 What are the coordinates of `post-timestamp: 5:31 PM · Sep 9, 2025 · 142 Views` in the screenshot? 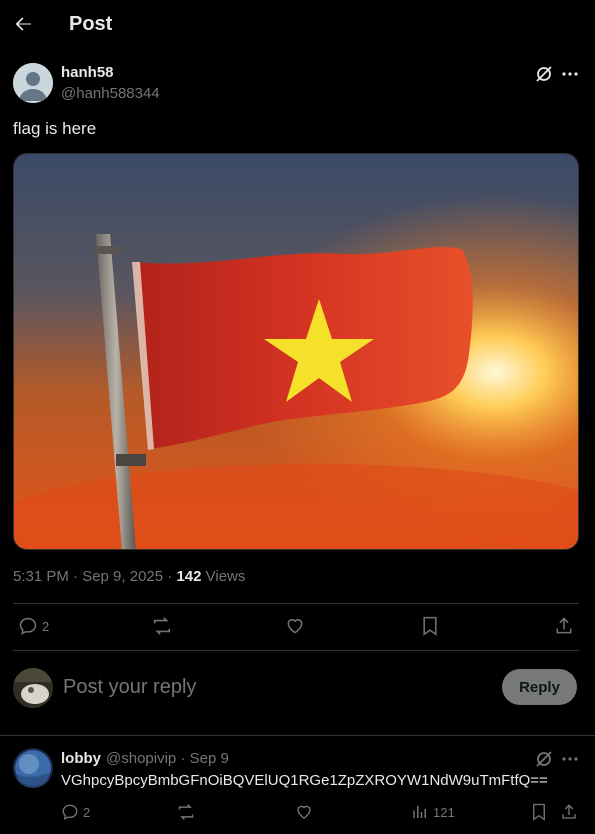 It's located at (129, 576).